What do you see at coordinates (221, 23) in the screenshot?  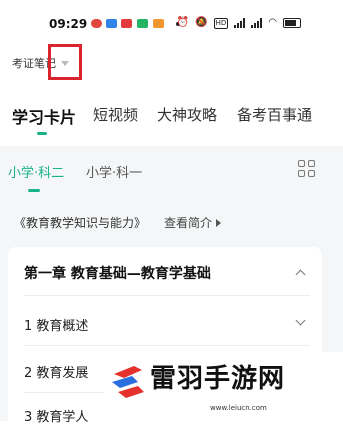 I see `hd-icon: HD` at bounding box center [221, 23].